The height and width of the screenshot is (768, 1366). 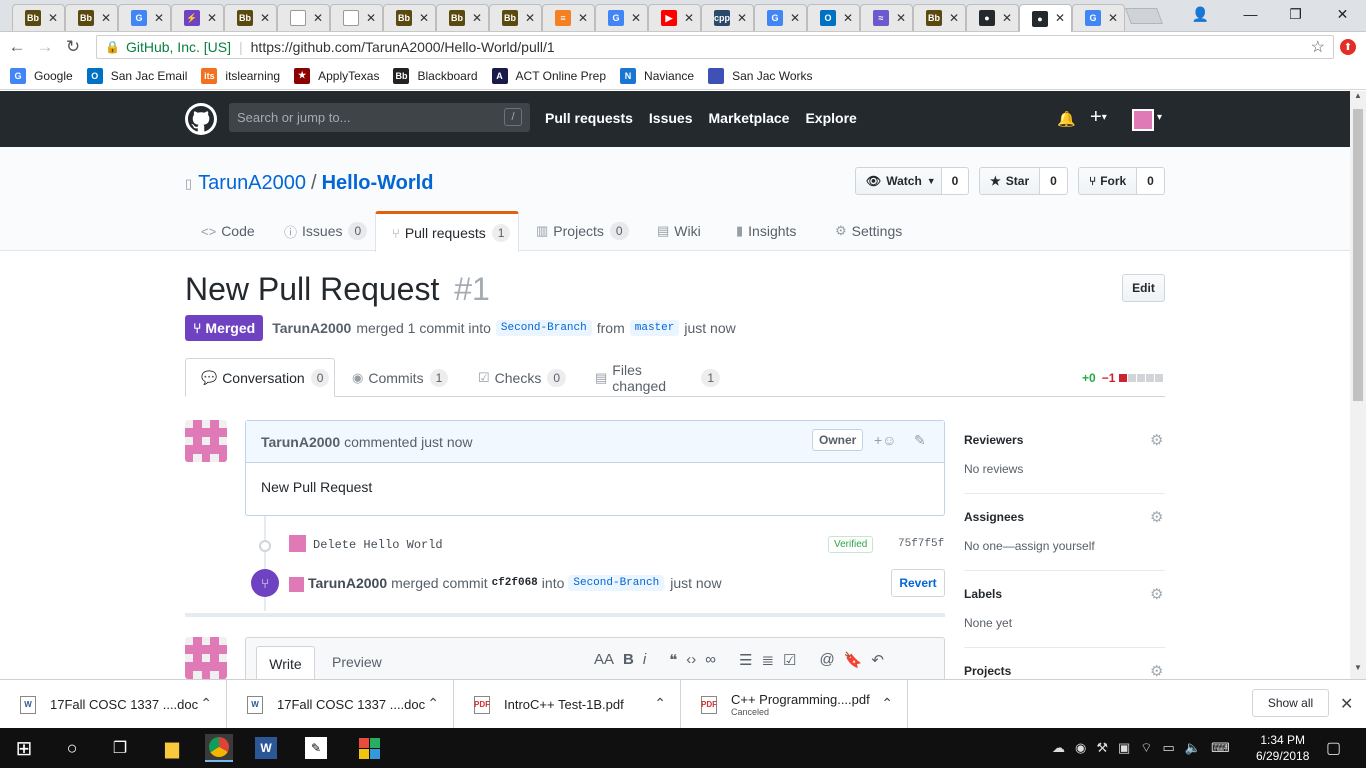 I want to click on browser-tab: ▶ ✕, so click(x=674, y=17).